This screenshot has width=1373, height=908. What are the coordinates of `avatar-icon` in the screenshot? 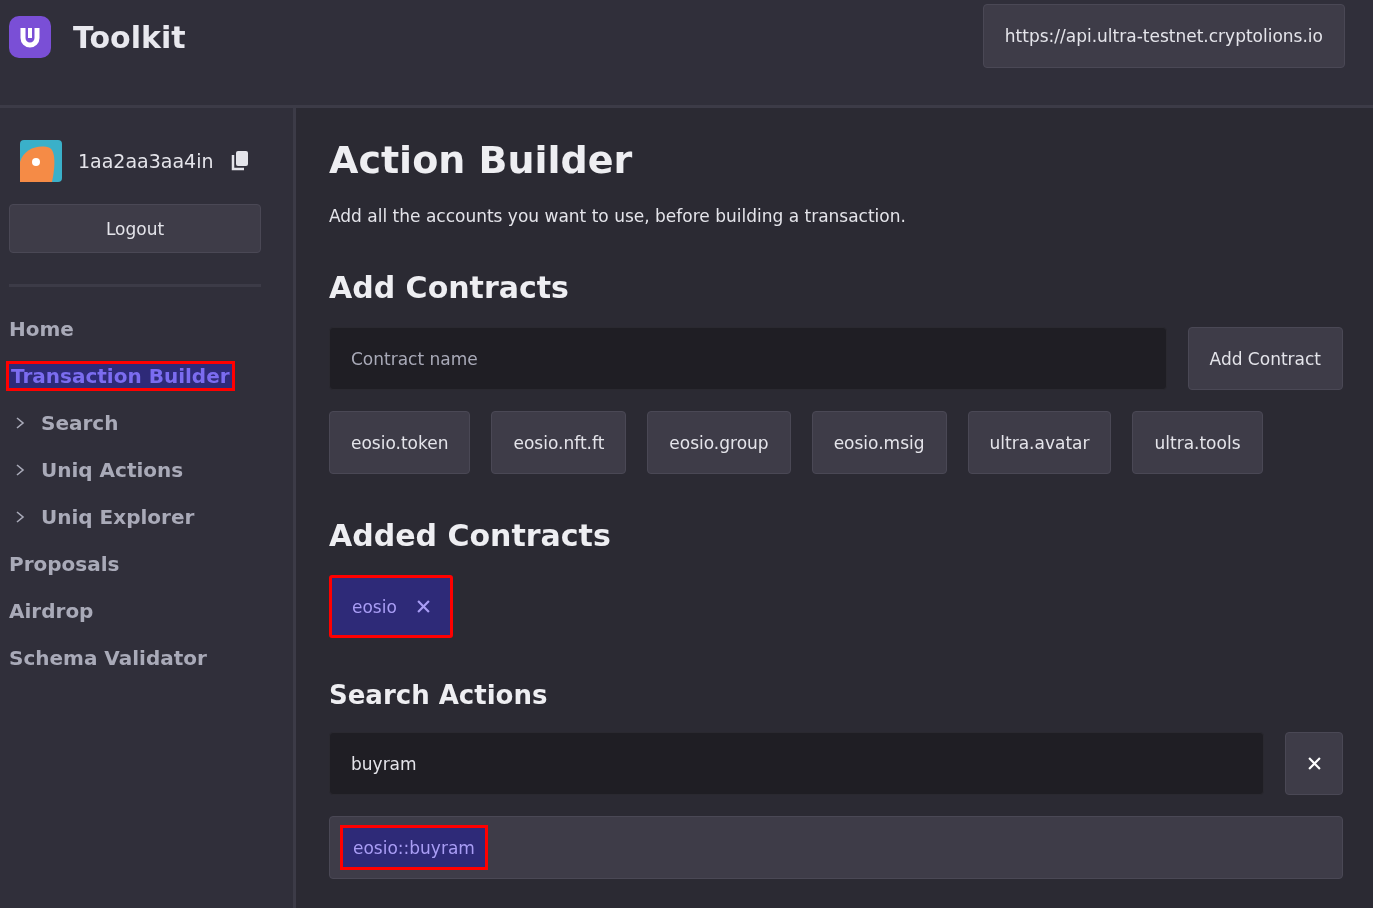 It's located at (41, 161).